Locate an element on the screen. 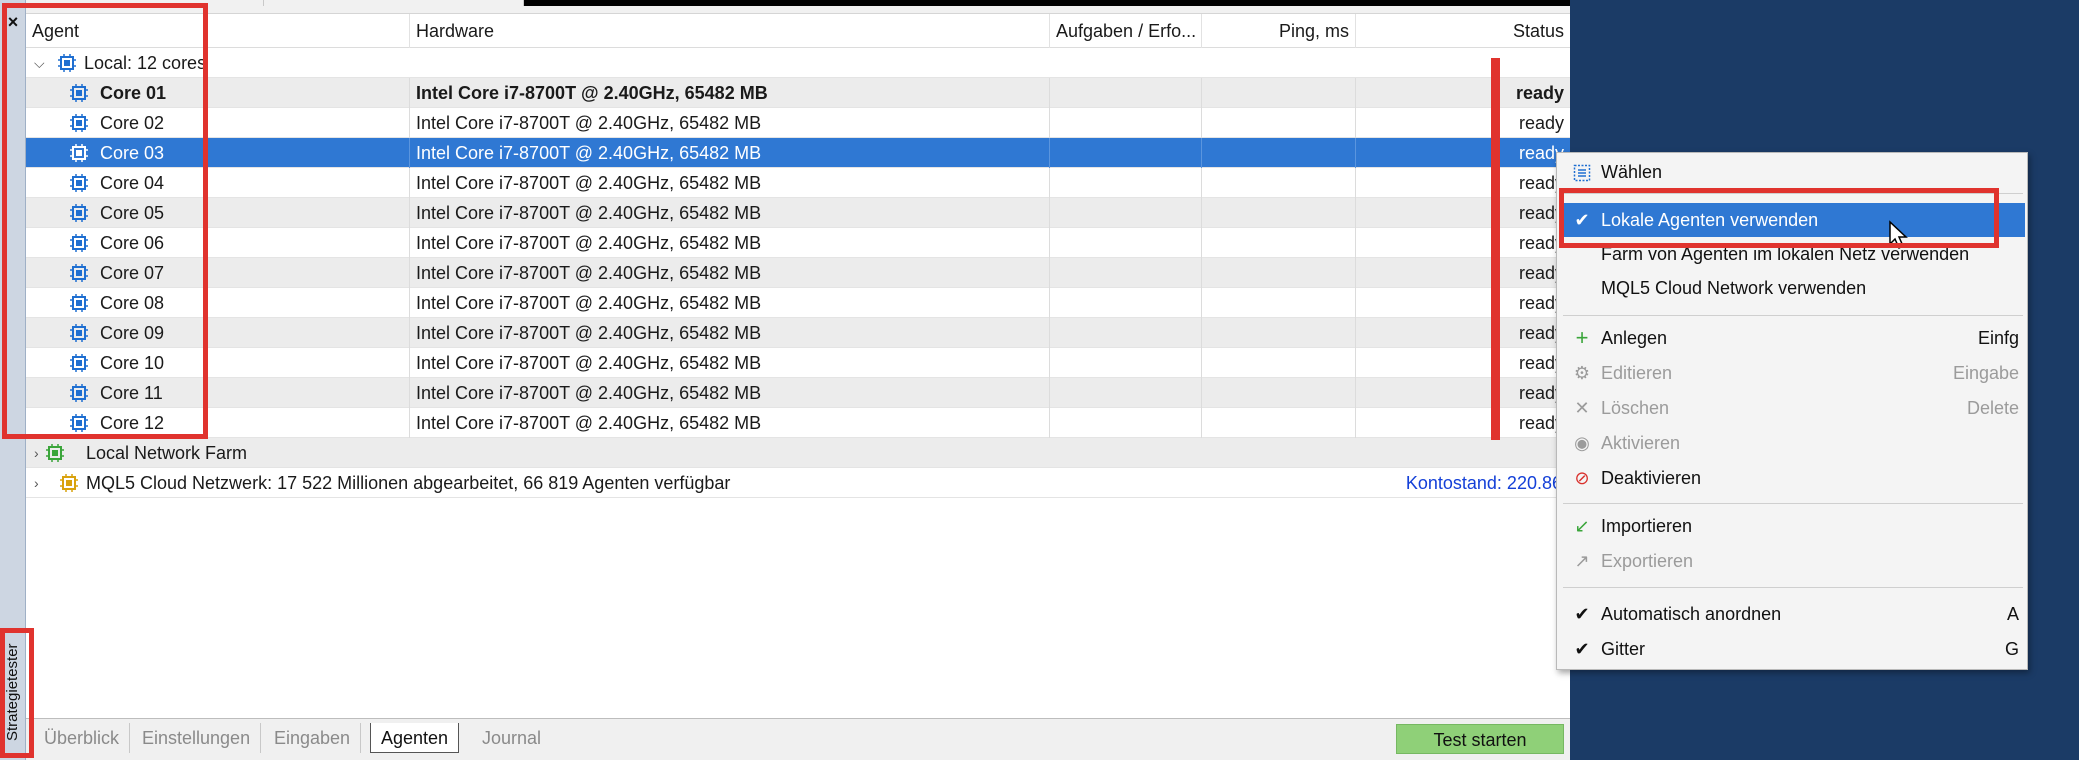 The height and width of the screenshot is (760, 2079). cloud-cpu-icon is located at coordinates (69, 483).